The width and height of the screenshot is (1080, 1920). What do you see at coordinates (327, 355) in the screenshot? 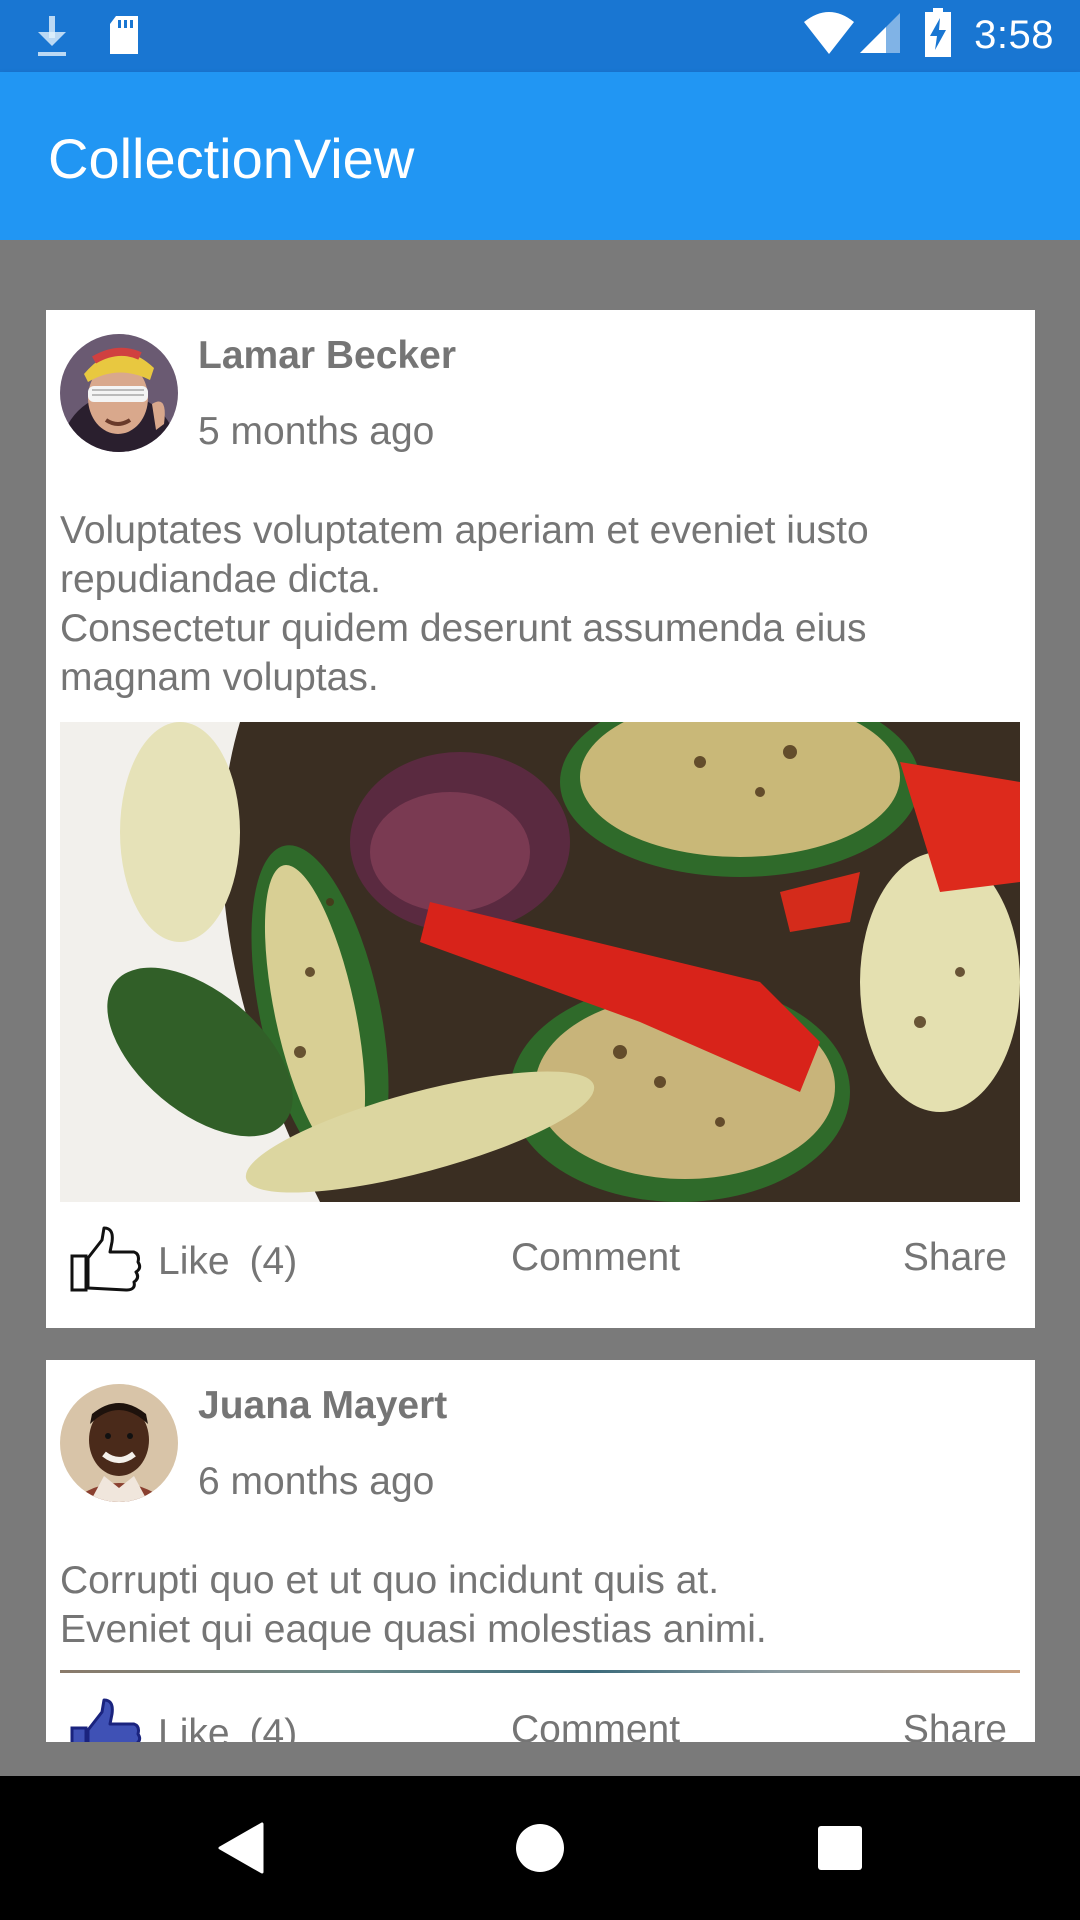
I see `post-author: Lamar Becker` at bounding box center [327, 355].